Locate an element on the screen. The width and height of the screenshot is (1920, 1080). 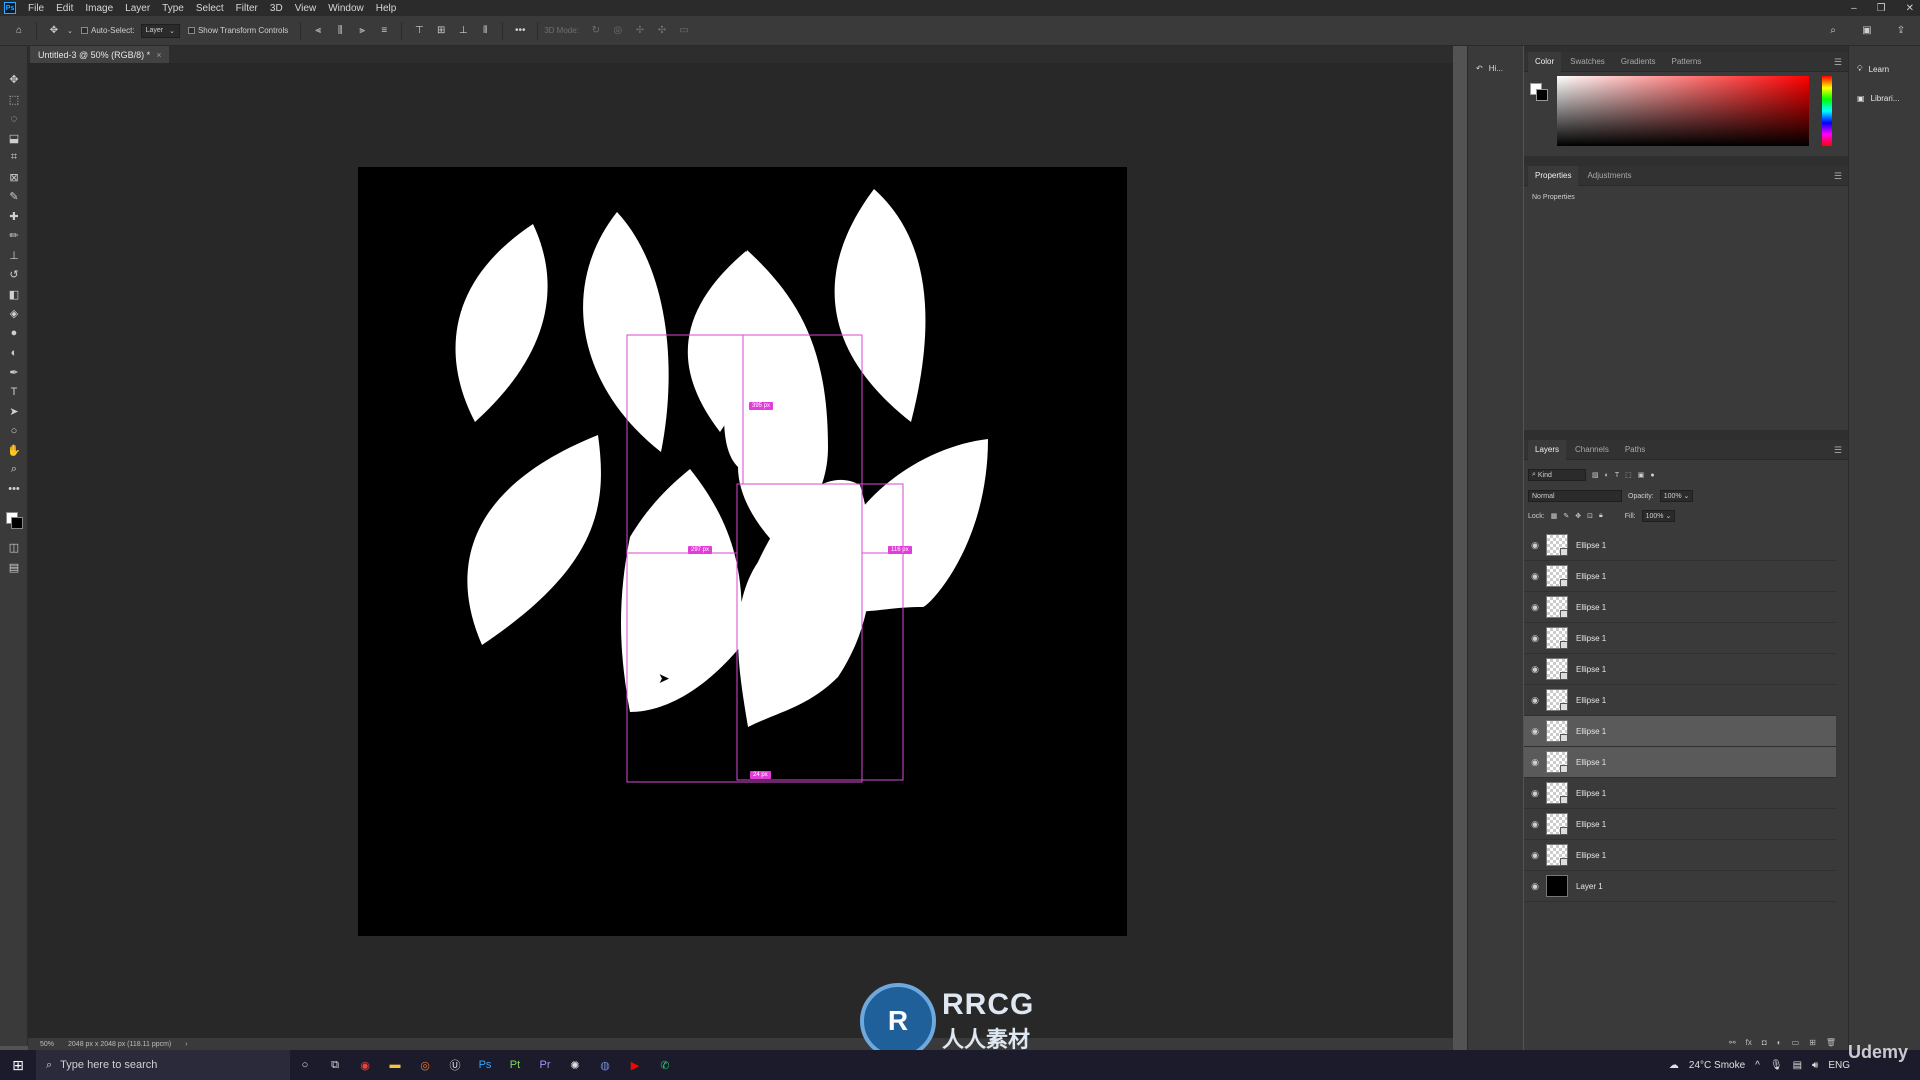
quick-mask-icon: ◫ is located at coordinates (14, 548).